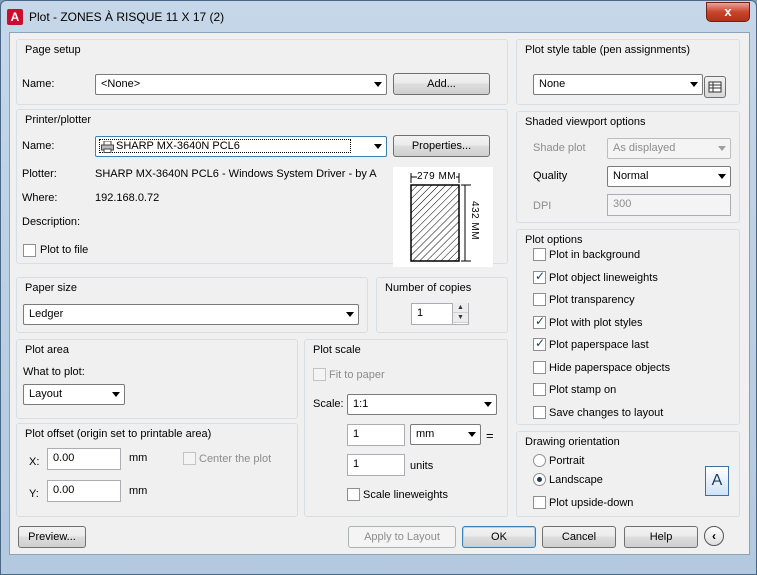 This screenshot has width=757, height=575. I want to click on spin-down-icon: ▼, so click(460, 318).